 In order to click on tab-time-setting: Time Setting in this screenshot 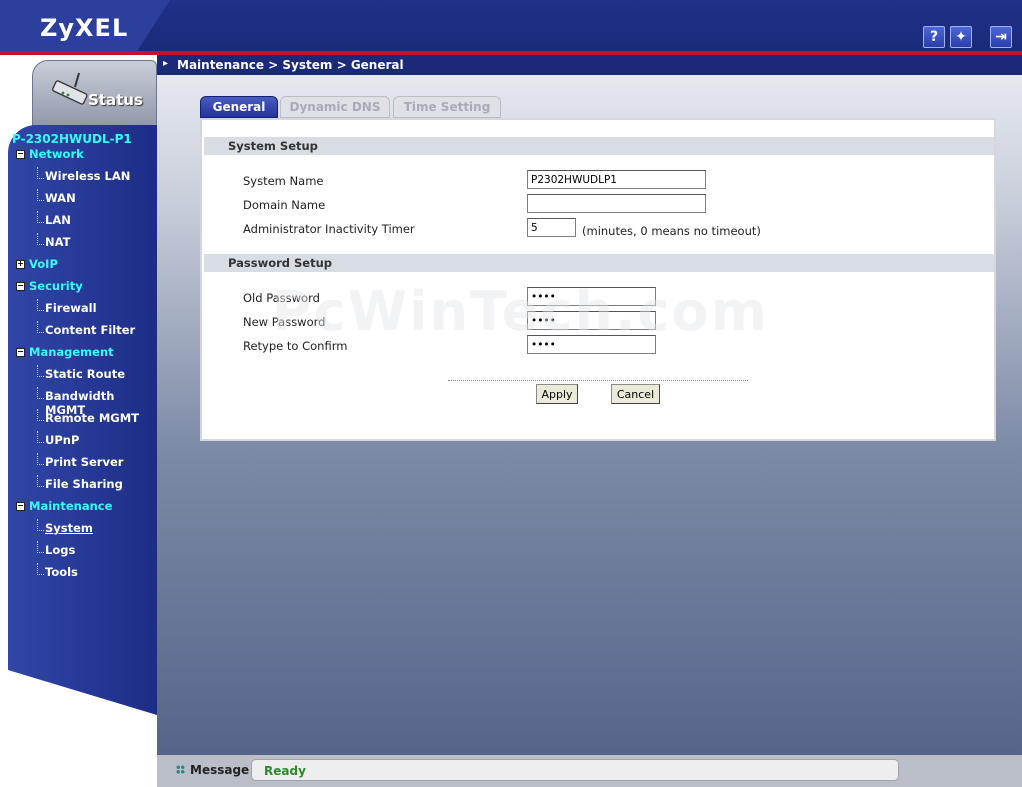, I will do `click(447, 107)`.